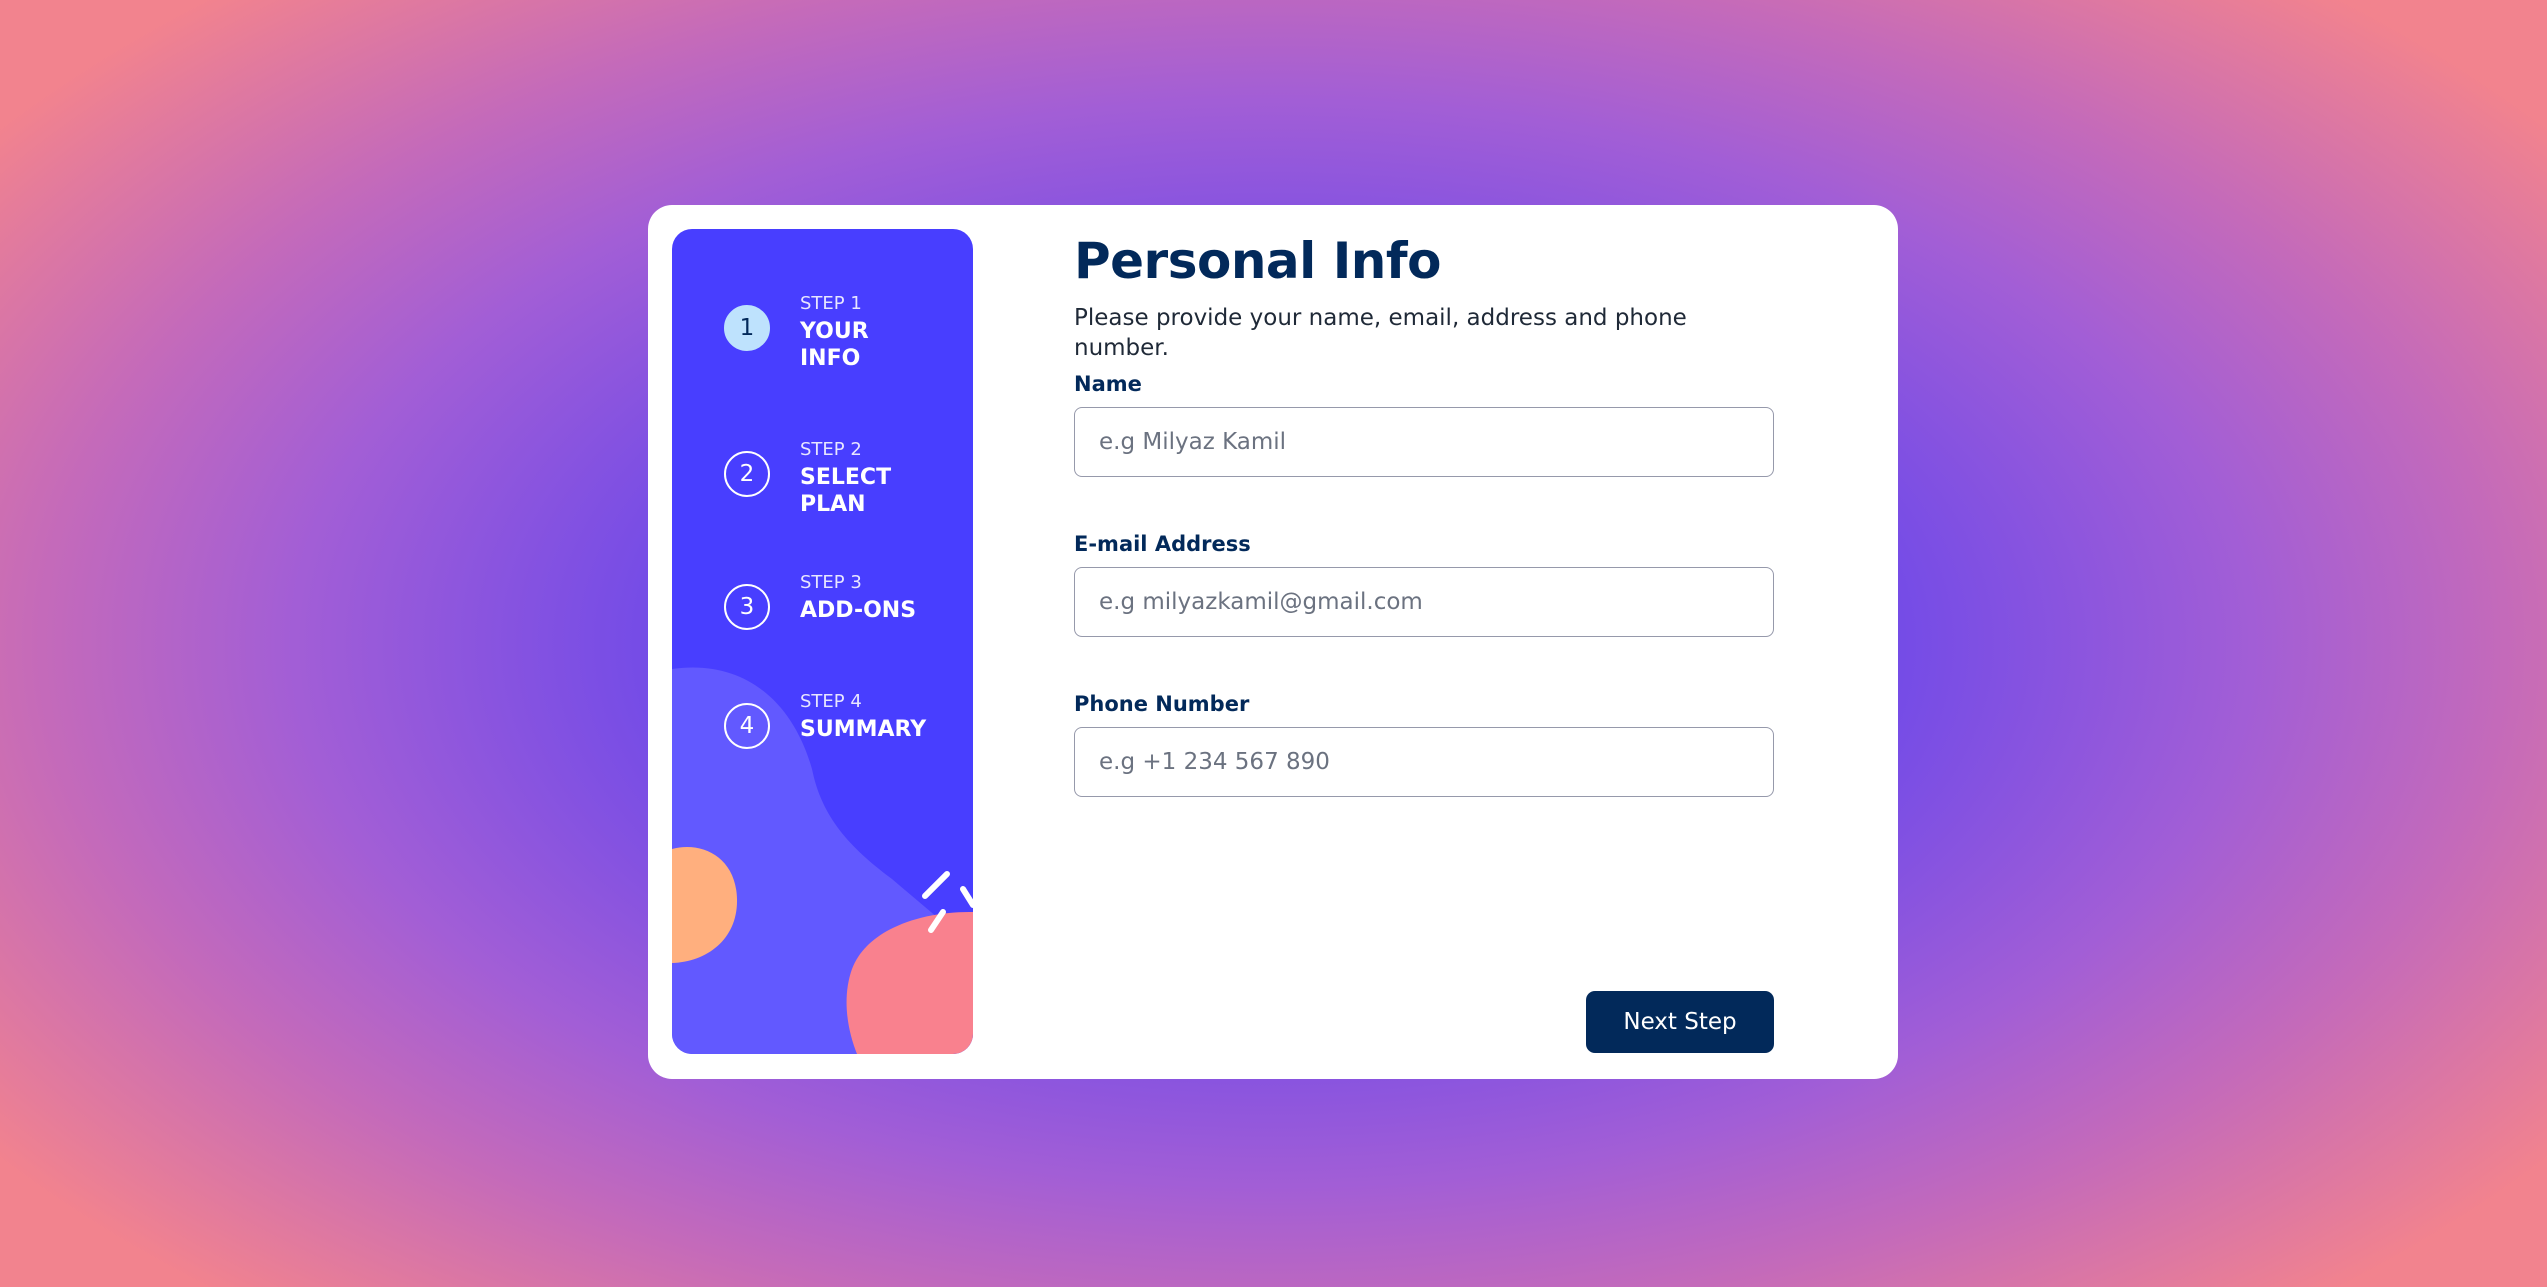  Describe the element at coordinates (831, 701) in the screenshot. I see `step-label-4: STEP 4` at that location.